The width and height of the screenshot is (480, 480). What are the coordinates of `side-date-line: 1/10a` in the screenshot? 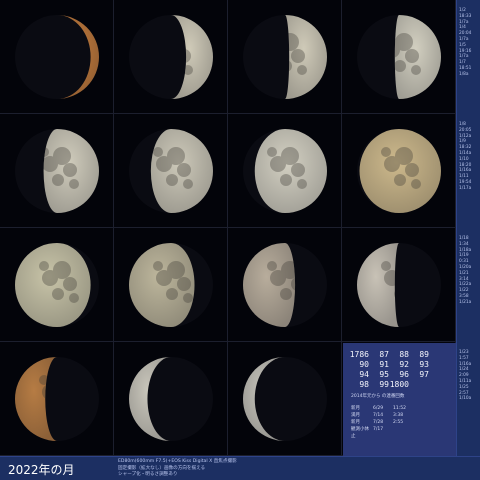 It's located at (465, 399).